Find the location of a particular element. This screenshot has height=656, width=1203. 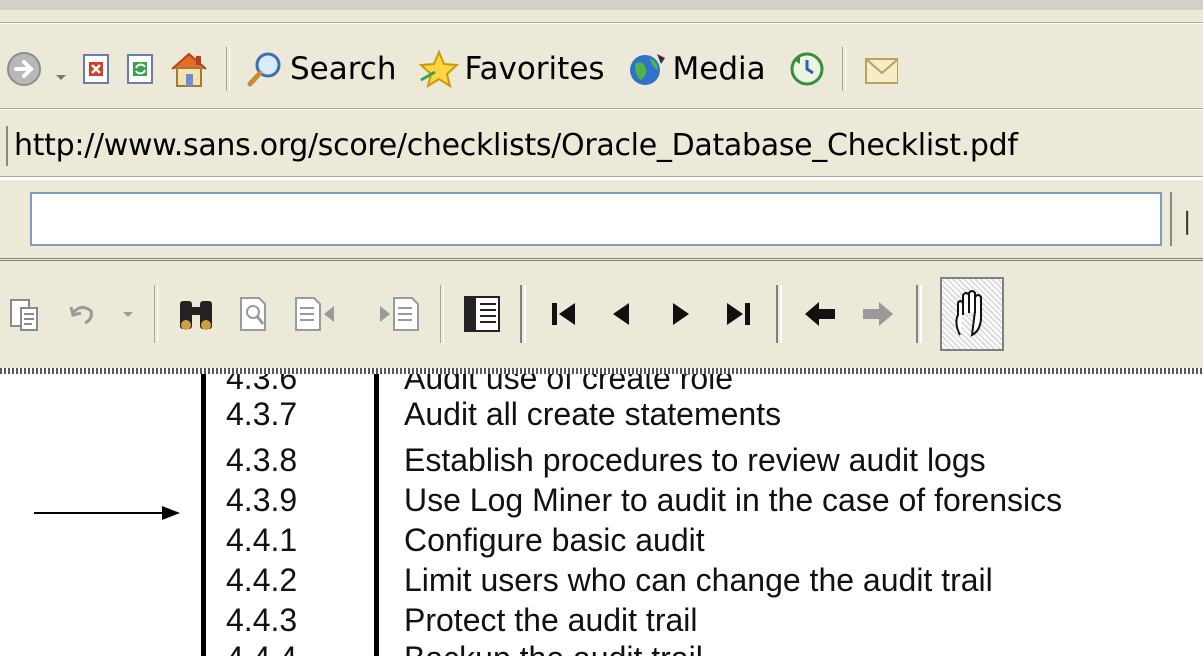

row-number: 4.4.1 is located at coordinates (262, 540).